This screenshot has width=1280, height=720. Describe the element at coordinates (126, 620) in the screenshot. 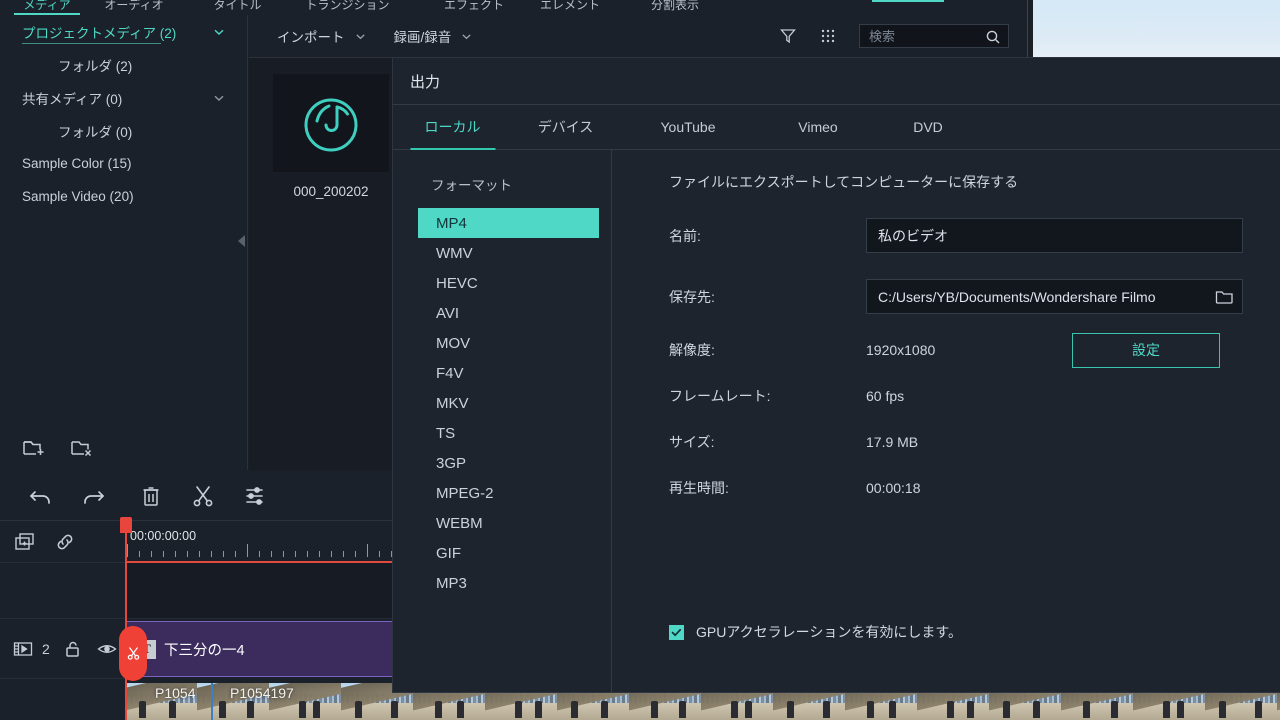

I see `playhead-line` at that location.